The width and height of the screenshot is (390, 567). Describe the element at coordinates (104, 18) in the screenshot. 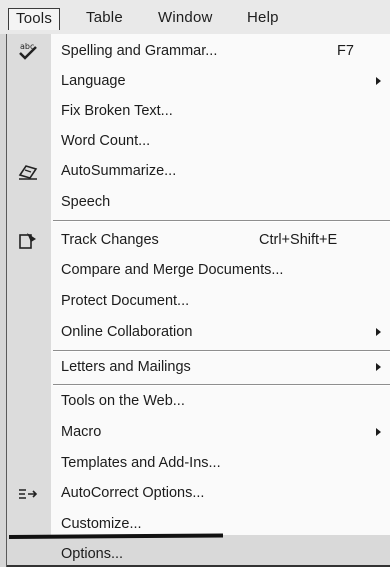

I see `menubar-table: Table` at that location.